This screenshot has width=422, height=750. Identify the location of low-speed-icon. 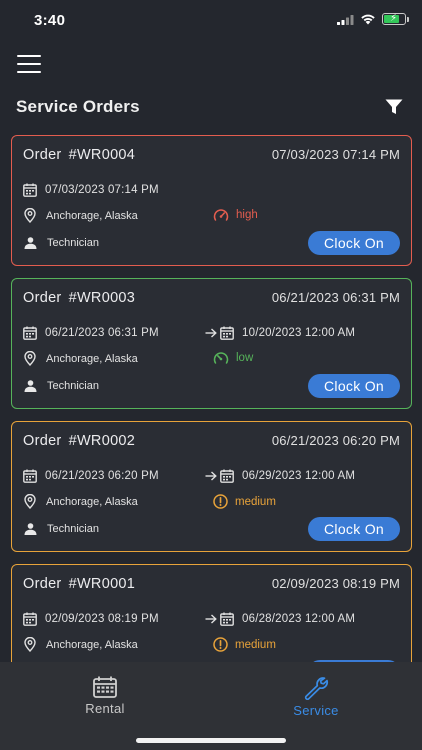
(221, 358).